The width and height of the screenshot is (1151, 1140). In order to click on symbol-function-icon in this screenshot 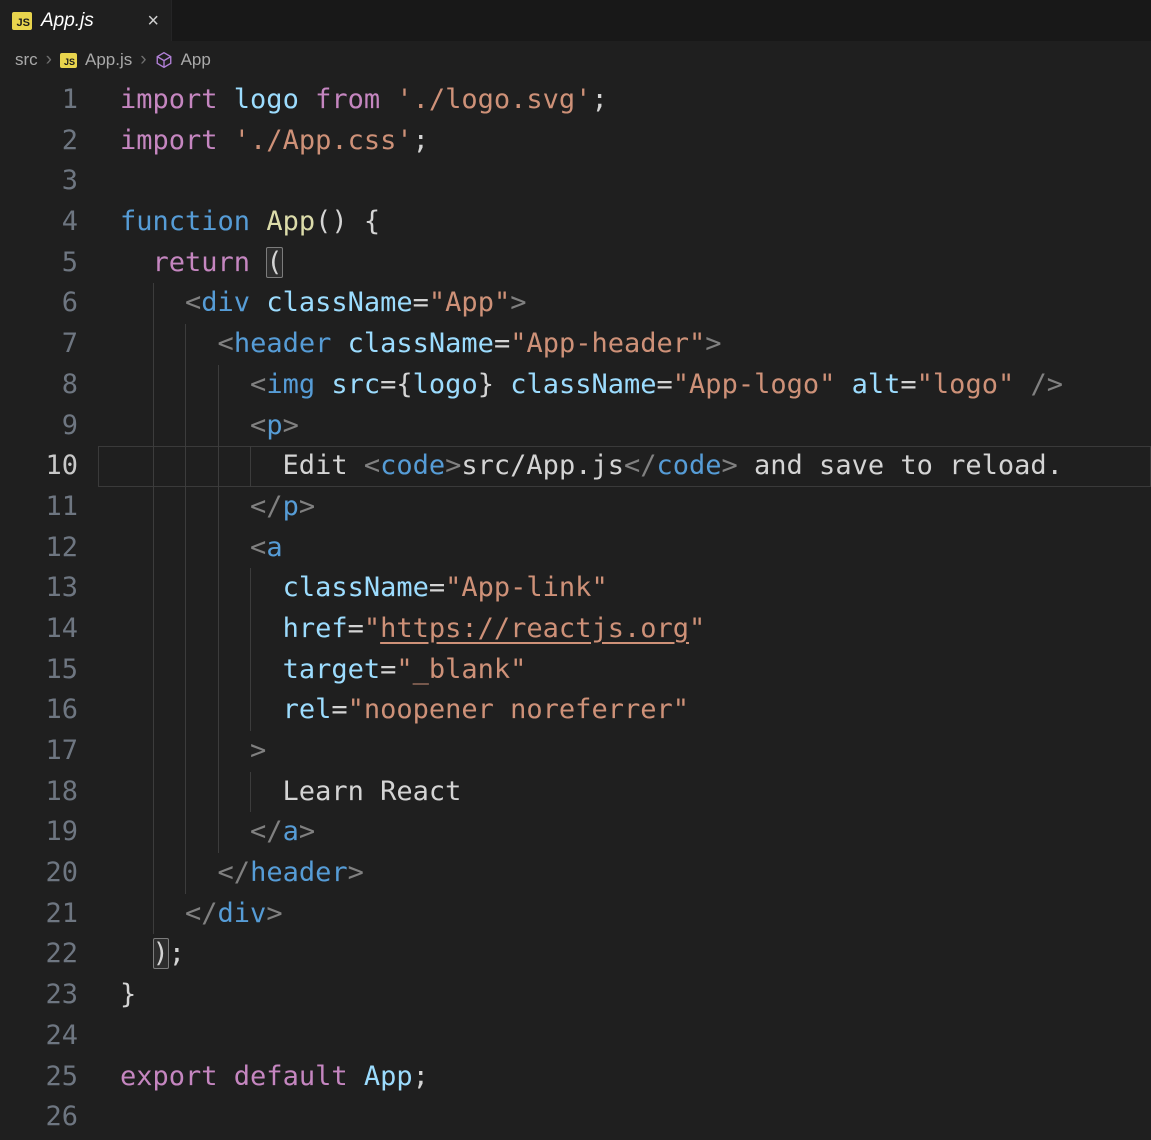, I will do `click(164, 60)`.